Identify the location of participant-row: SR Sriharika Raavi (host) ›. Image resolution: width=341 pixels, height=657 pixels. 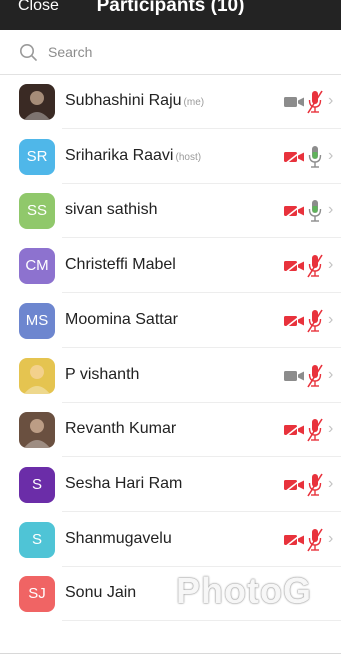
(170, 157).